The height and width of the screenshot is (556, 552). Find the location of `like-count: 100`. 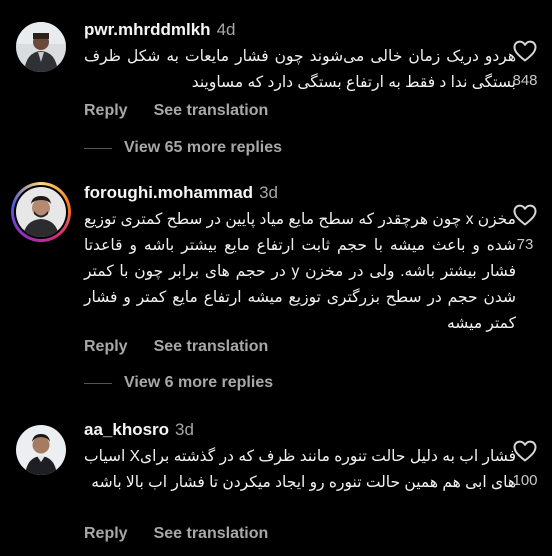

like-count: 100 is located at coordinates (525, 480).